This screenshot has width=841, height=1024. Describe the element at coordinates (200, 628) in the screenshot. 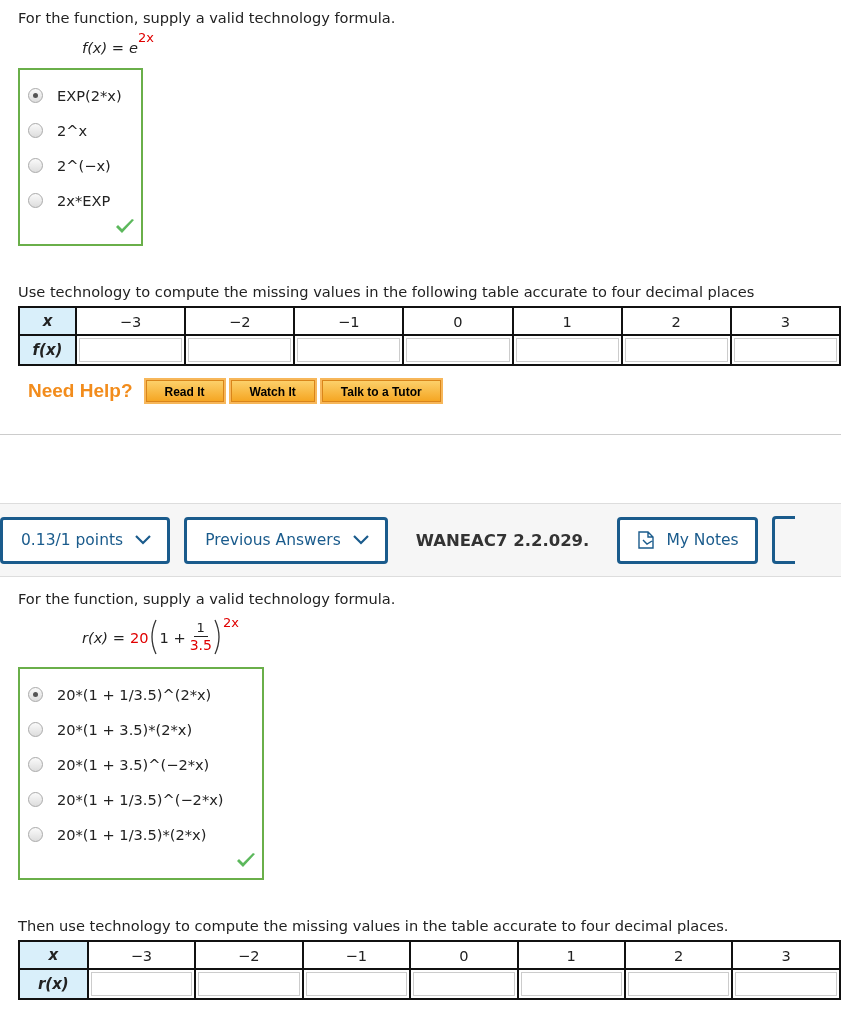

I see `fraction-numerator: 1` at that location.